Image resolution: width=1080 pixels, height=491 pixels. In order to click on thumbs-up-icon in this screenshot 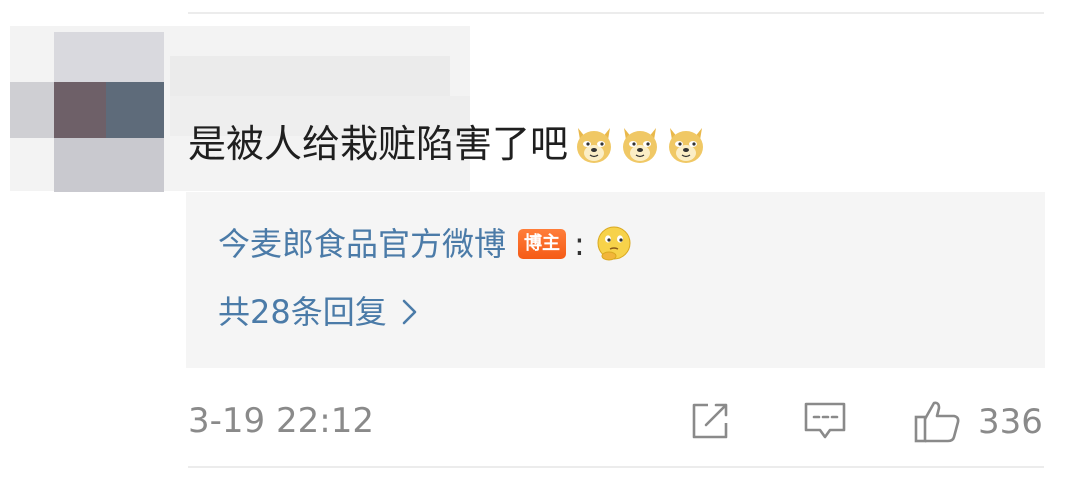, I will do `click(937, 422)`.